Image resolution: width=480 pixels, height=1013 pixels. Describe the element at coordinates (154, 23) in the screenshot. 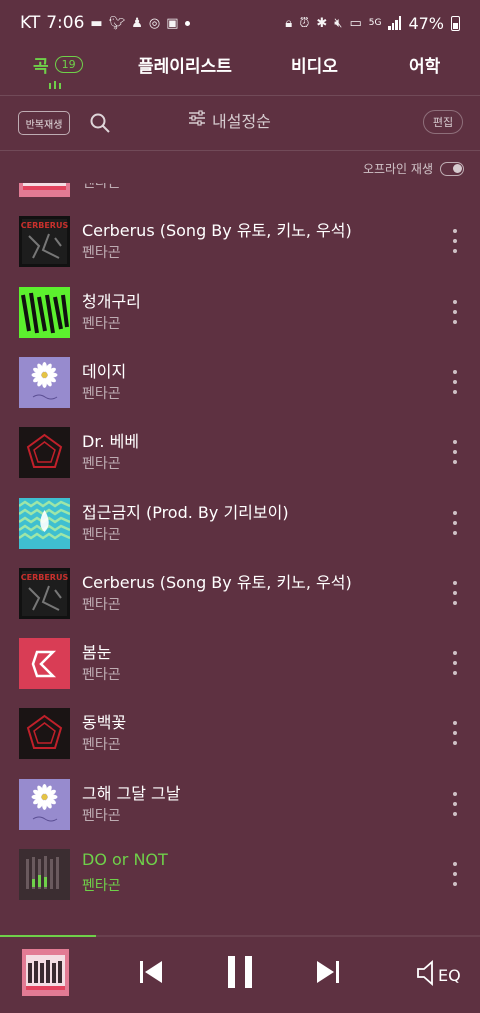

I see `instagram-icon: ◎` at that location.